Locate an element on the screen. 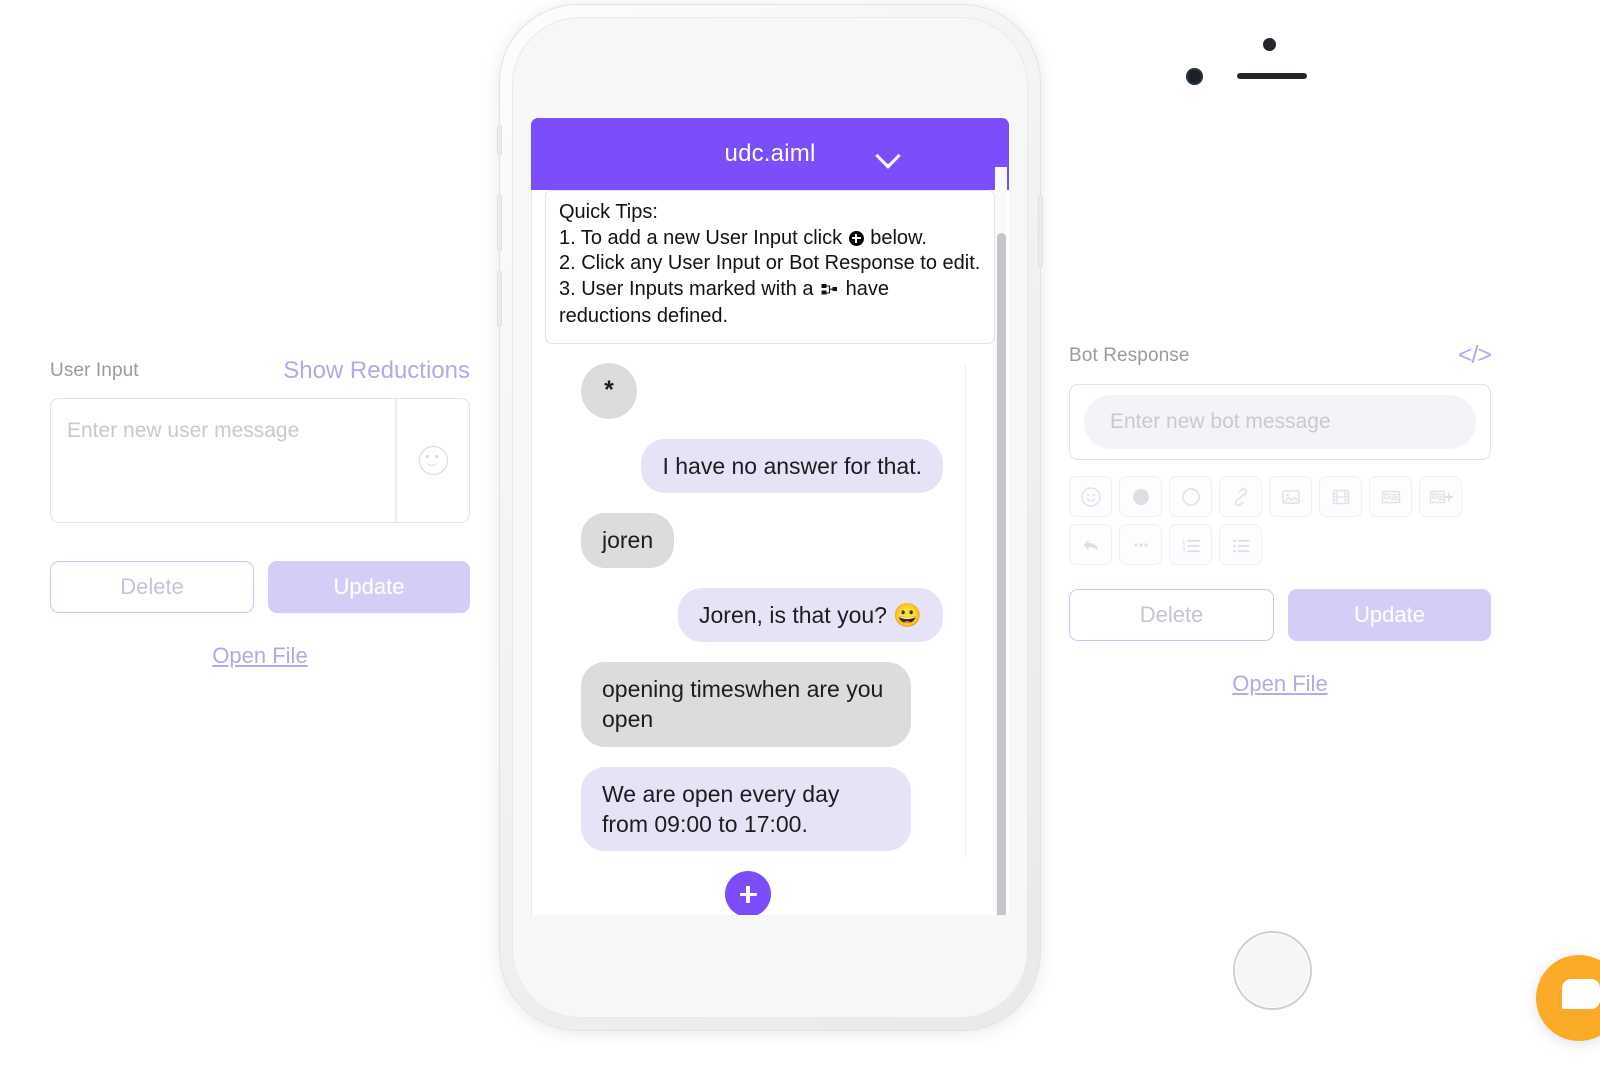 This screenshot has height=1067, width=1600. plus-circle-icon is located at coordinates (856, 238).